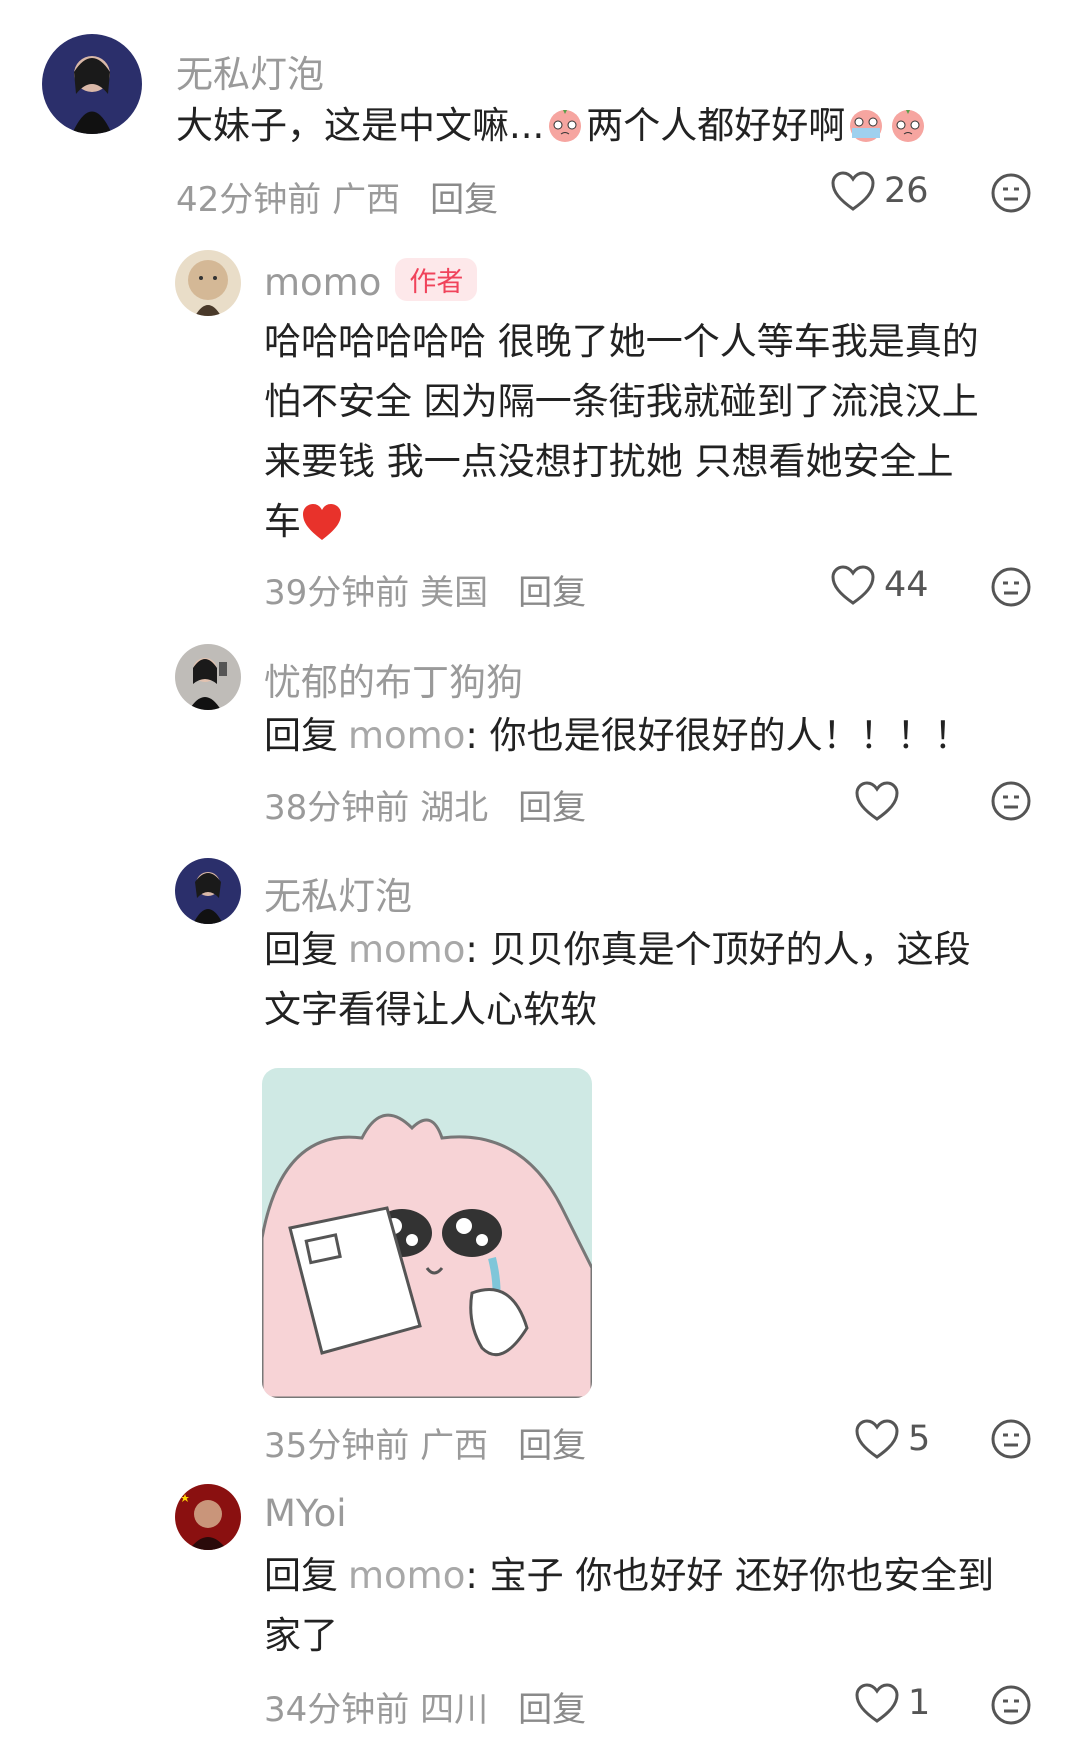 The image size is (1080, 1749). I want to click on like-button: 1, so click(892, 1703).